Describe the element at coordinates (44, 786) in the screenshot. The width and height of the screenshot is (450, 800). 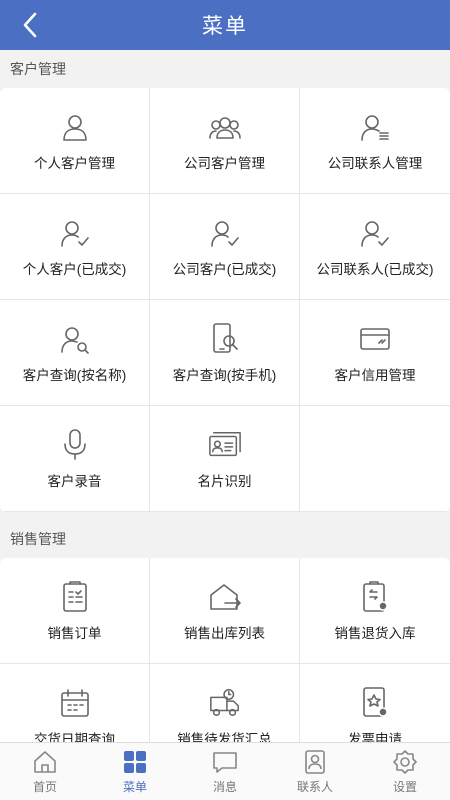
I see `tab-label: 首页` at that location.